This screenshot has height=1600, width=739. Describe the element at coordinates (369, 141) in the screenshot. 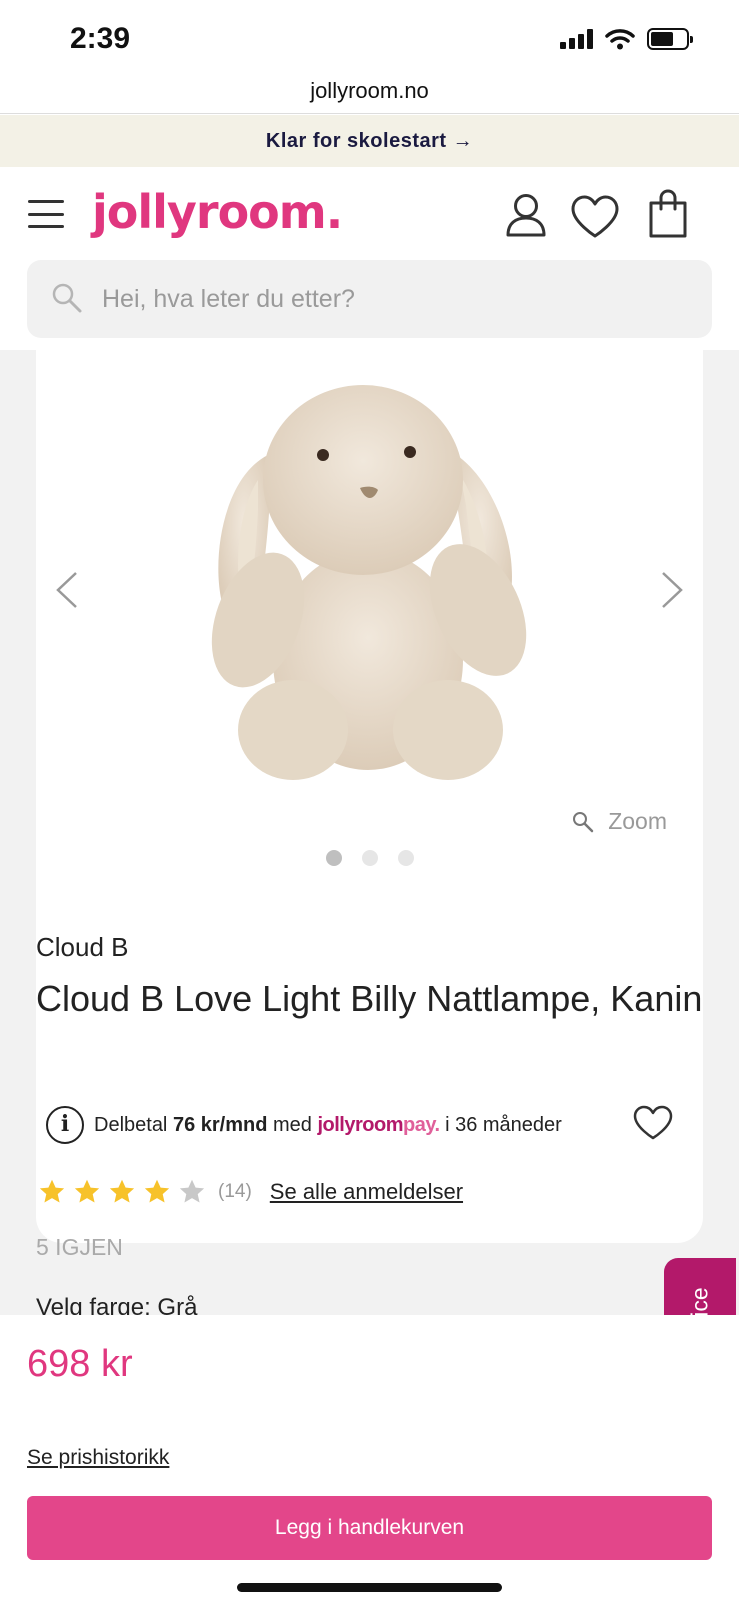

I see `promo-banner: Klar for skolestart →` at that location.